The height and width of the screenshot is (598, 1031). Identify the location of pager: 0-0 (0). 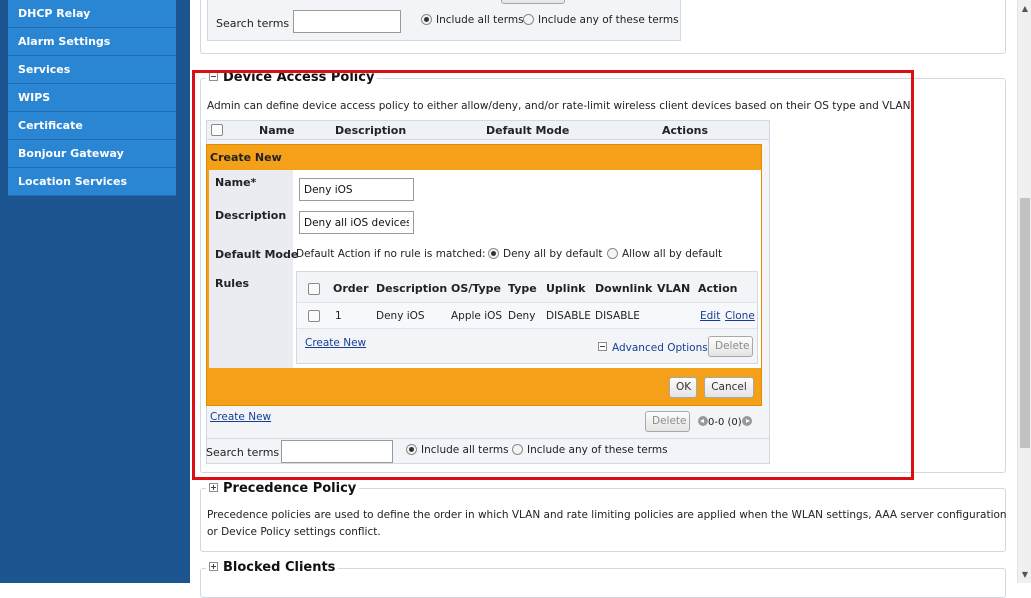
(725, 422).